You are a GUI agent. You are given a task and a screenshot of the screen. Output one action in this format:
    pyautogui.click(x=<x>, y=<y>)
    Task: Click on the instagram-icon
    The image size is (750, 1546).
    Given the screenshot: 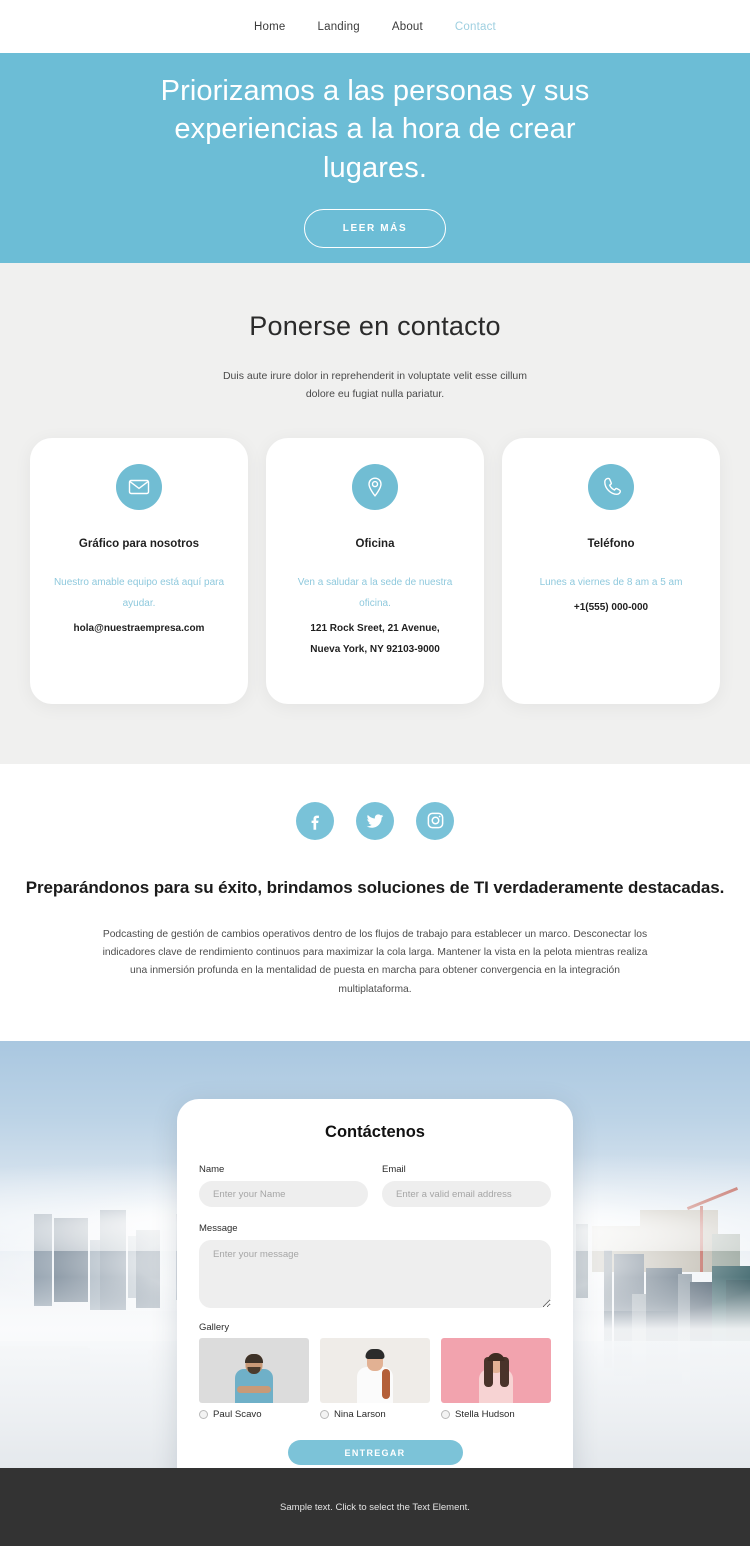 What is the action you would take?
    pyautogui.click(x=435, y=820)
    